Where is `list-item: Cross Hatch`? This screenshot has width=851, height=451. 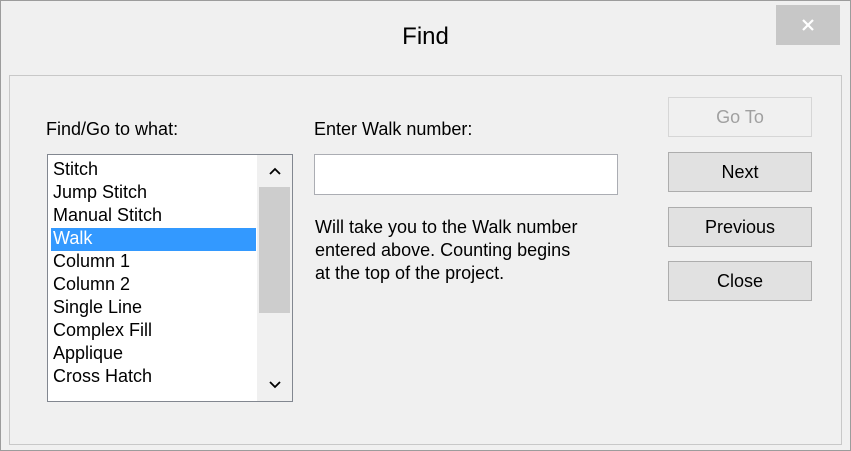
list-item: Cross Hatch is located at coordinates (153, 377).